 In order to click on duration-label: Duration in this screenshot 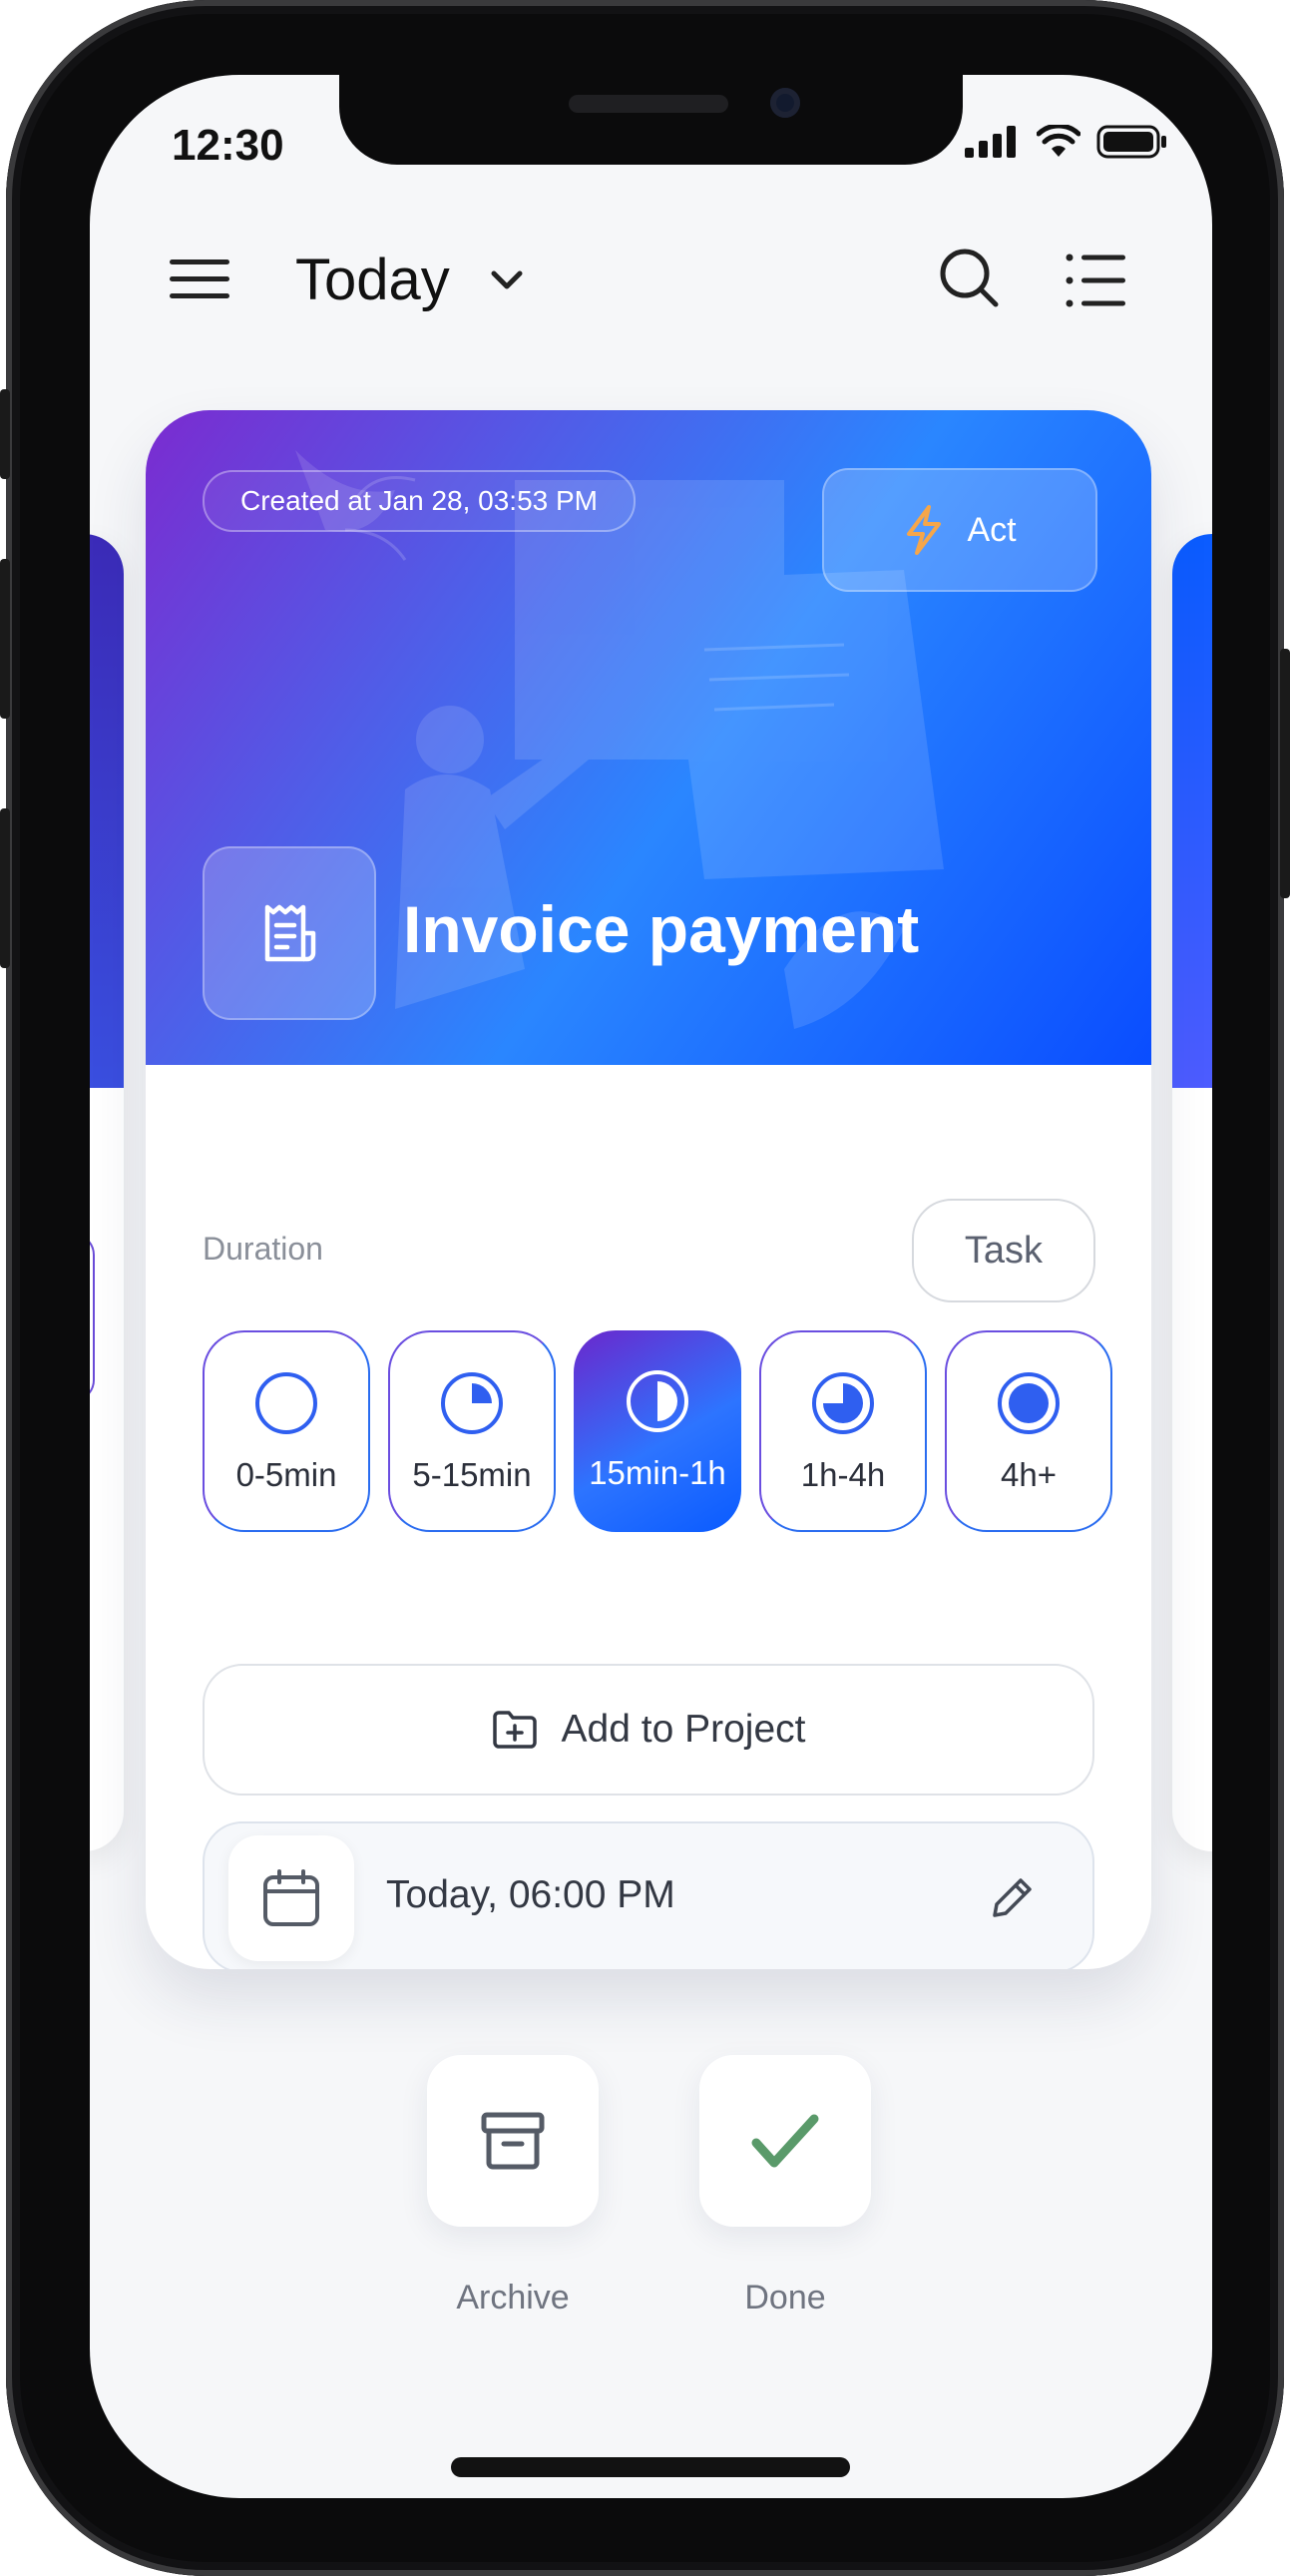, I will do `click(263, 1249)`.